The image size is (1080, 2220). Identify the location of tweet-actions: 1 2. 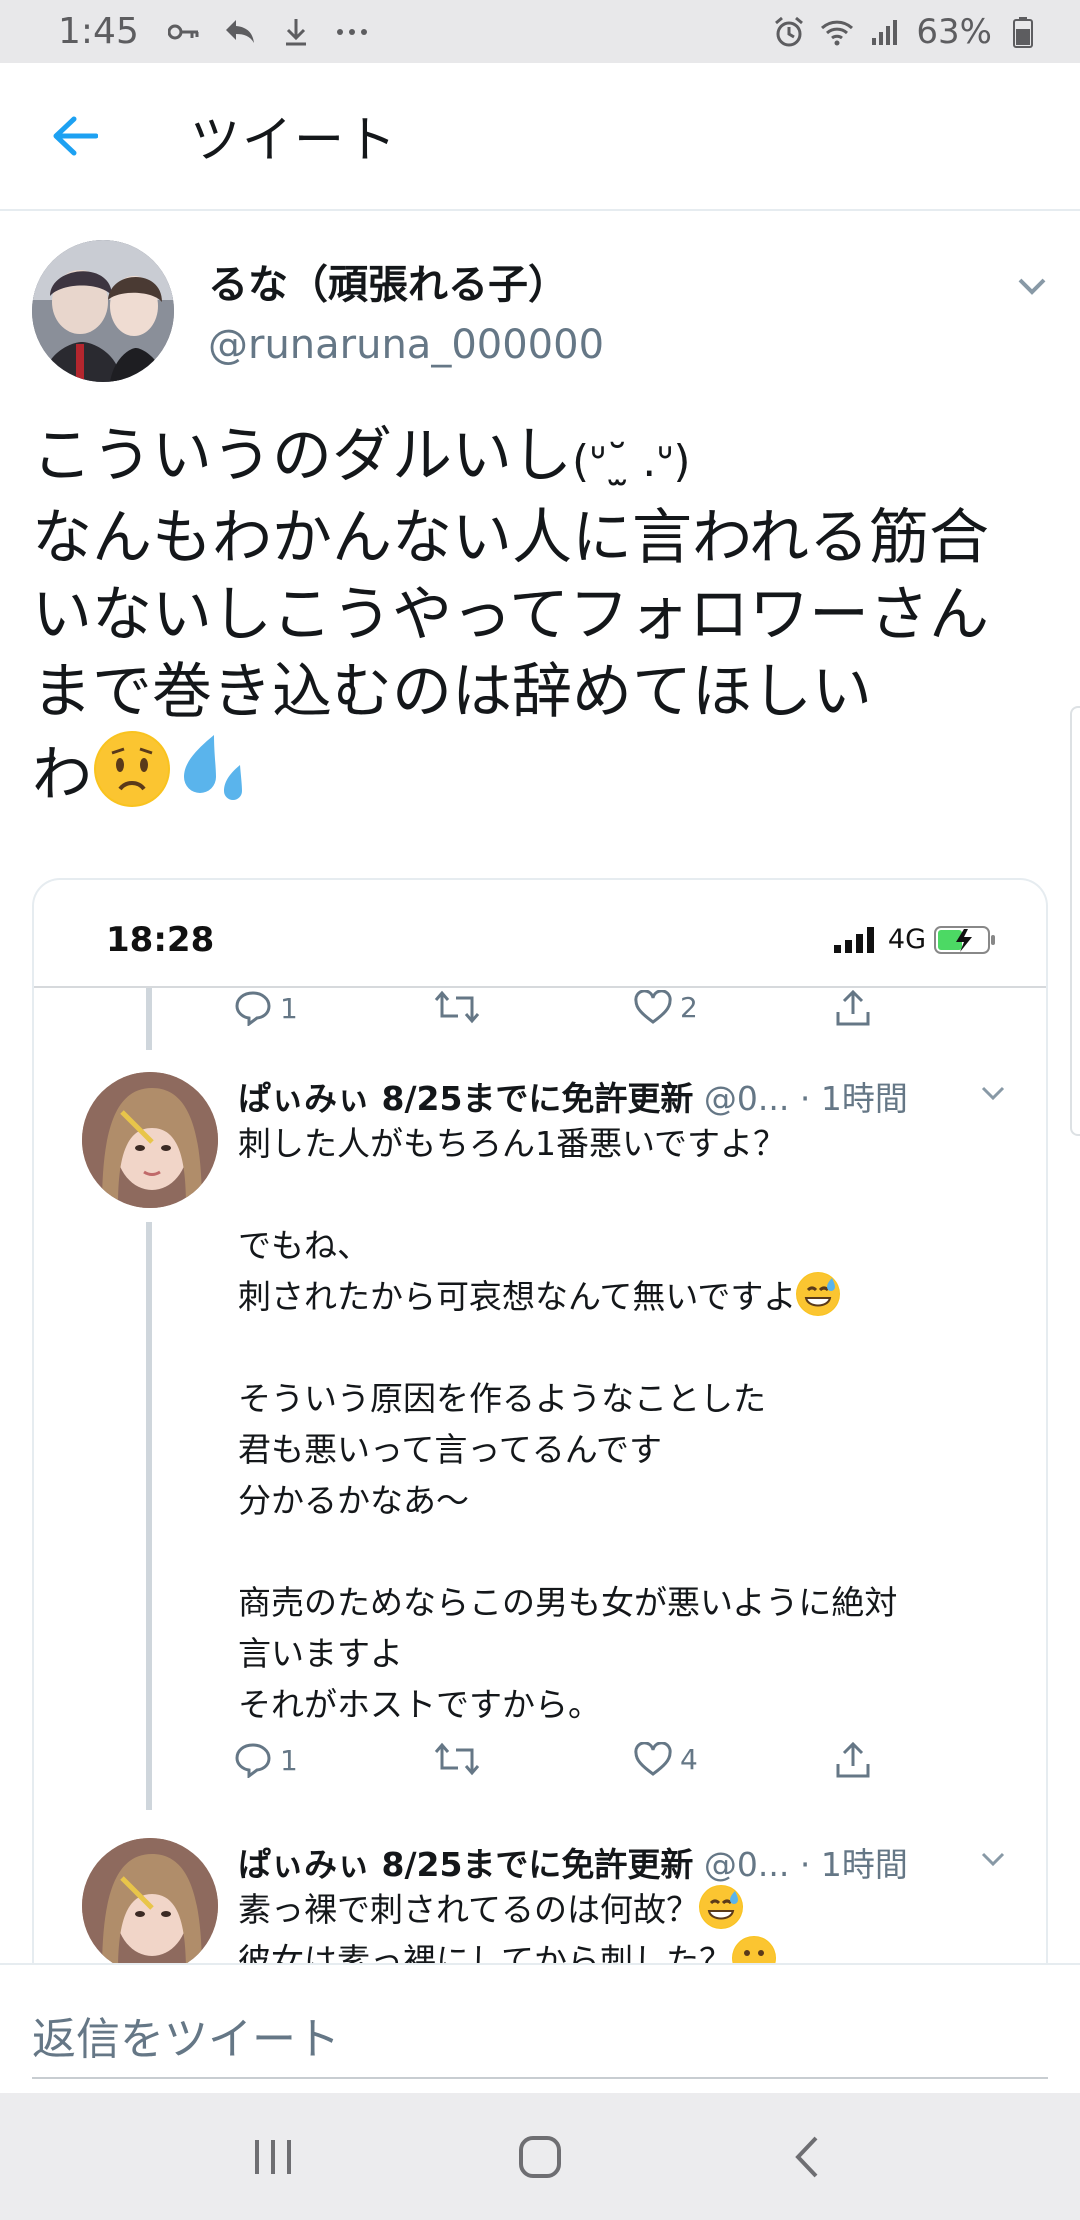
(584, 1015).